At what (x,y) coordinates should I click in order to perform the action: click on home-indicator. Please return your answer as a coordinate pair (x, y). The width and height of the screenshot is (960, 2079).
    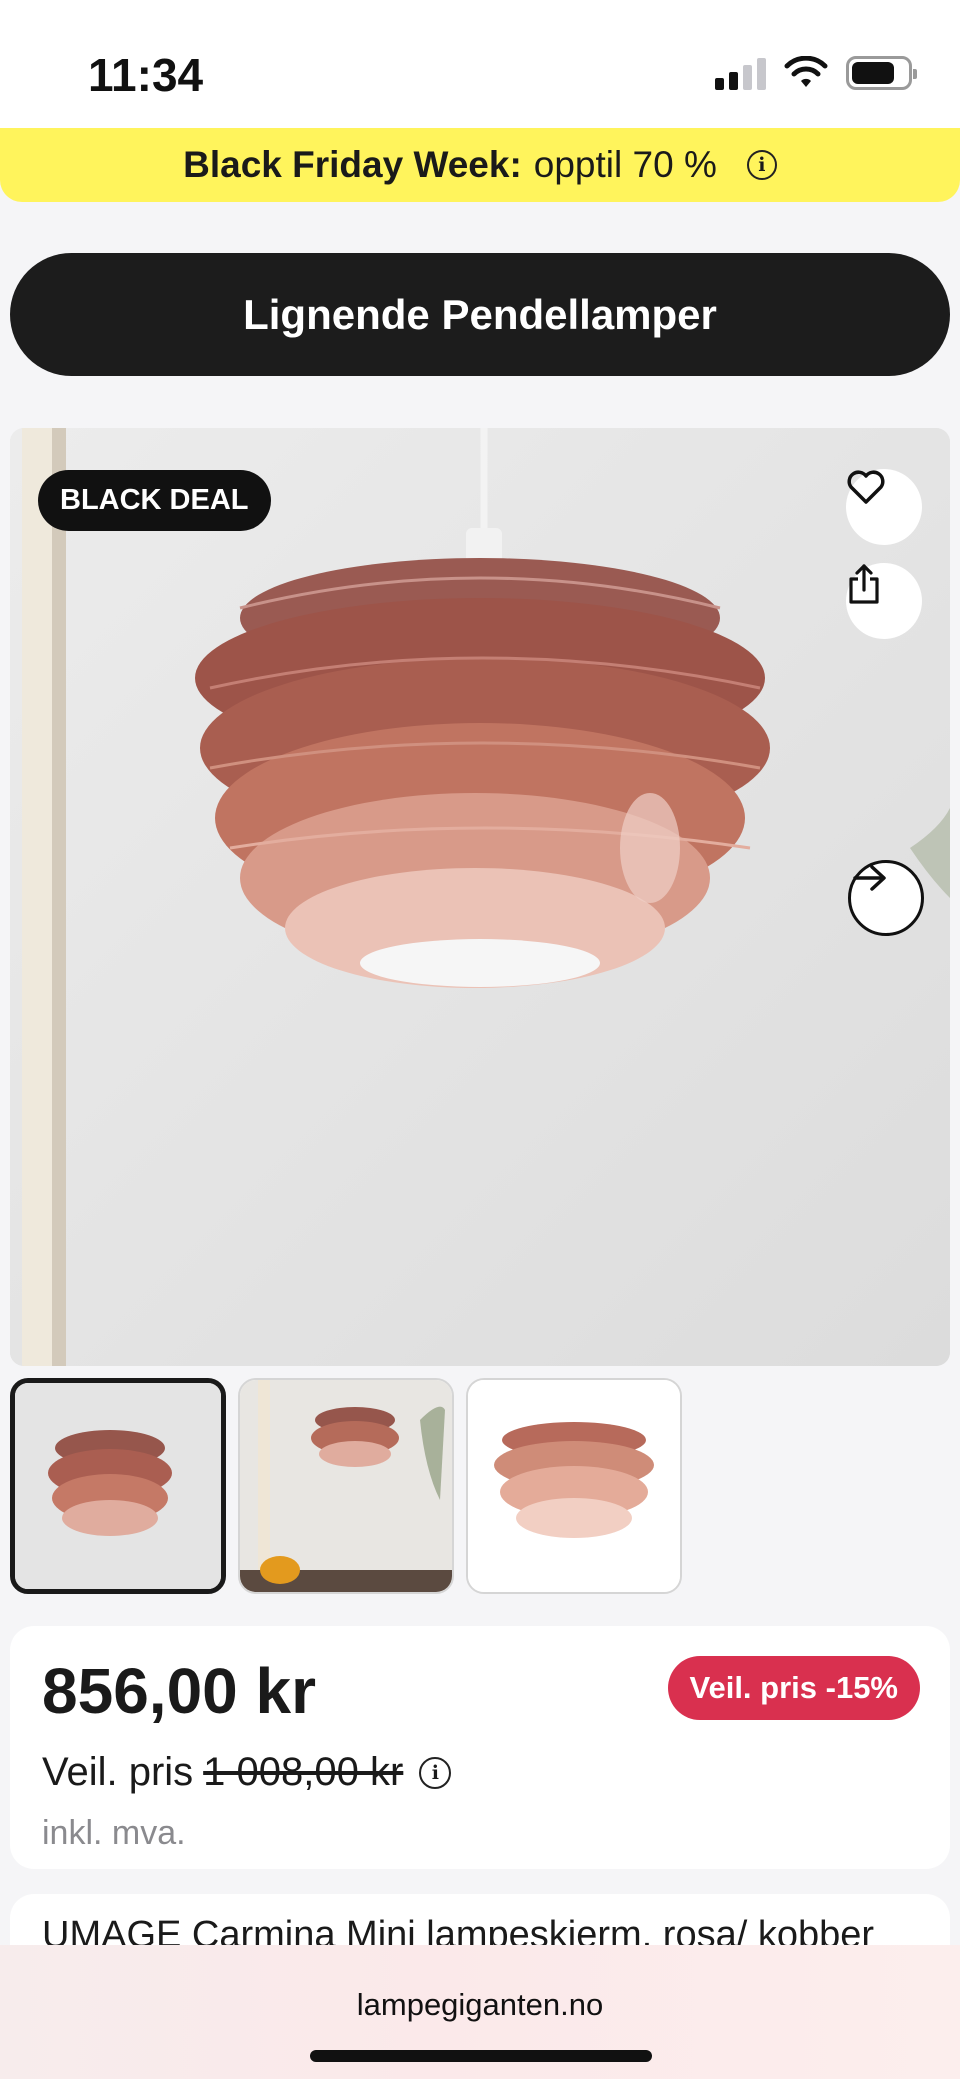
    Looking at the image, I should click on (481, 2056).